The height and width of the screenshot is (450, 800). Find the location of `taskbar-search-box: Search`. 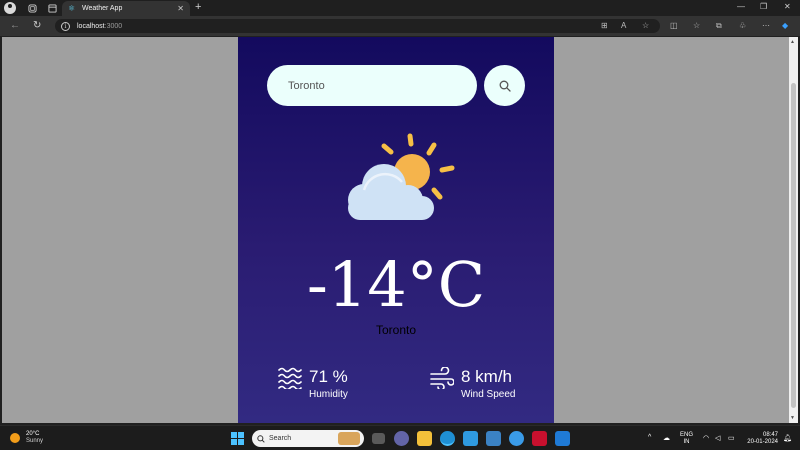

taskbar-search-box: Search is located at coordinates (308, 438).